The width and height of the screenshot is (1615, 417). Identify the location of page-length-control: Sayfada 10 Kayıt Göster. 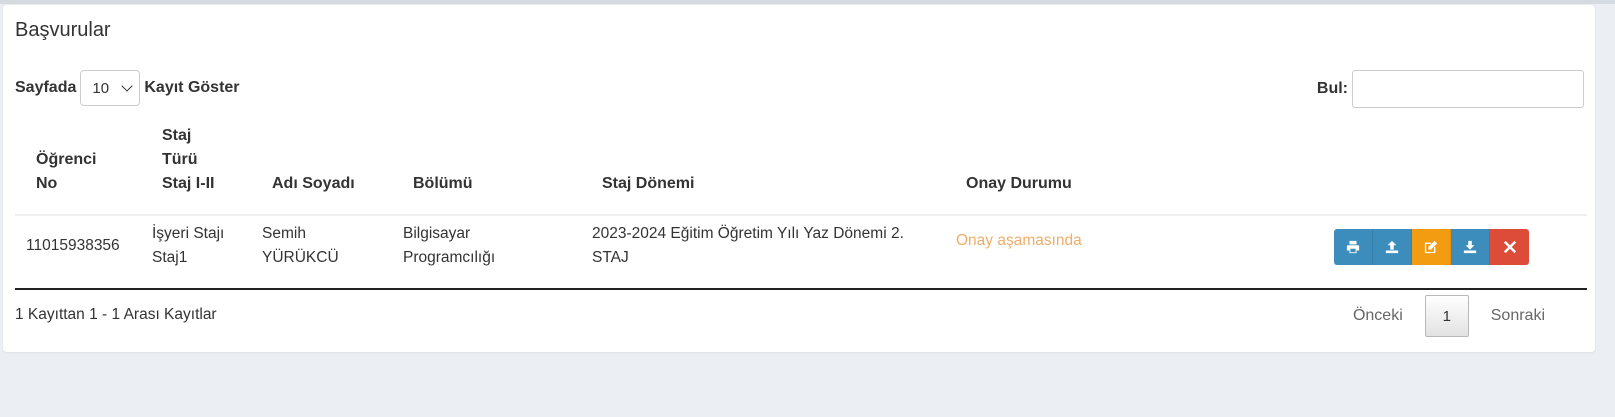
(127, 88).